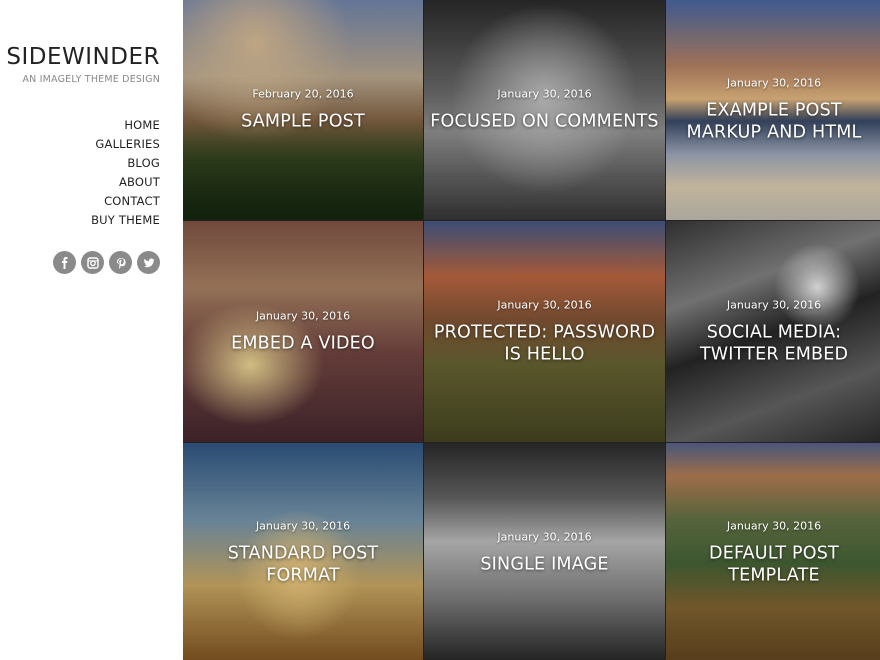 Image resolution: width=880 pixels, height=660 pixels. I want to click on post-tile: January 30, 2016 SINGLE IMAGE, so click(544, 551).